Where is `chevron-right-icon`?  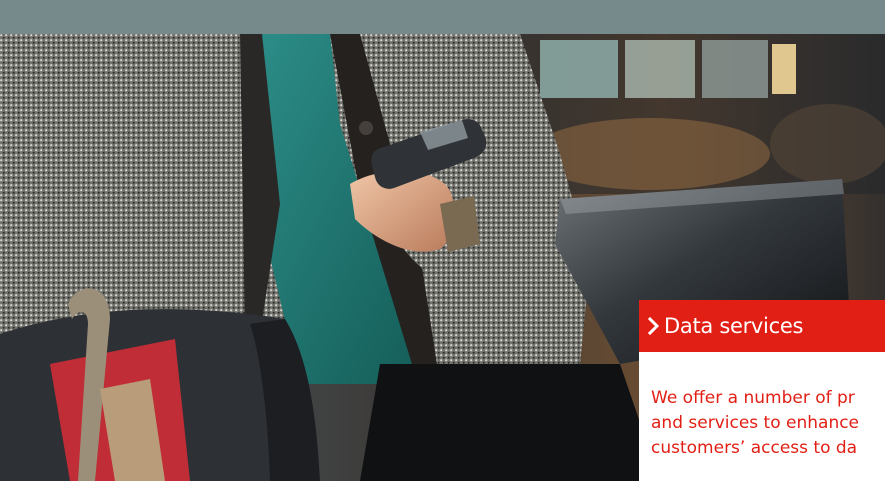
chevron-right-icon is located at coordinates (653, 326).